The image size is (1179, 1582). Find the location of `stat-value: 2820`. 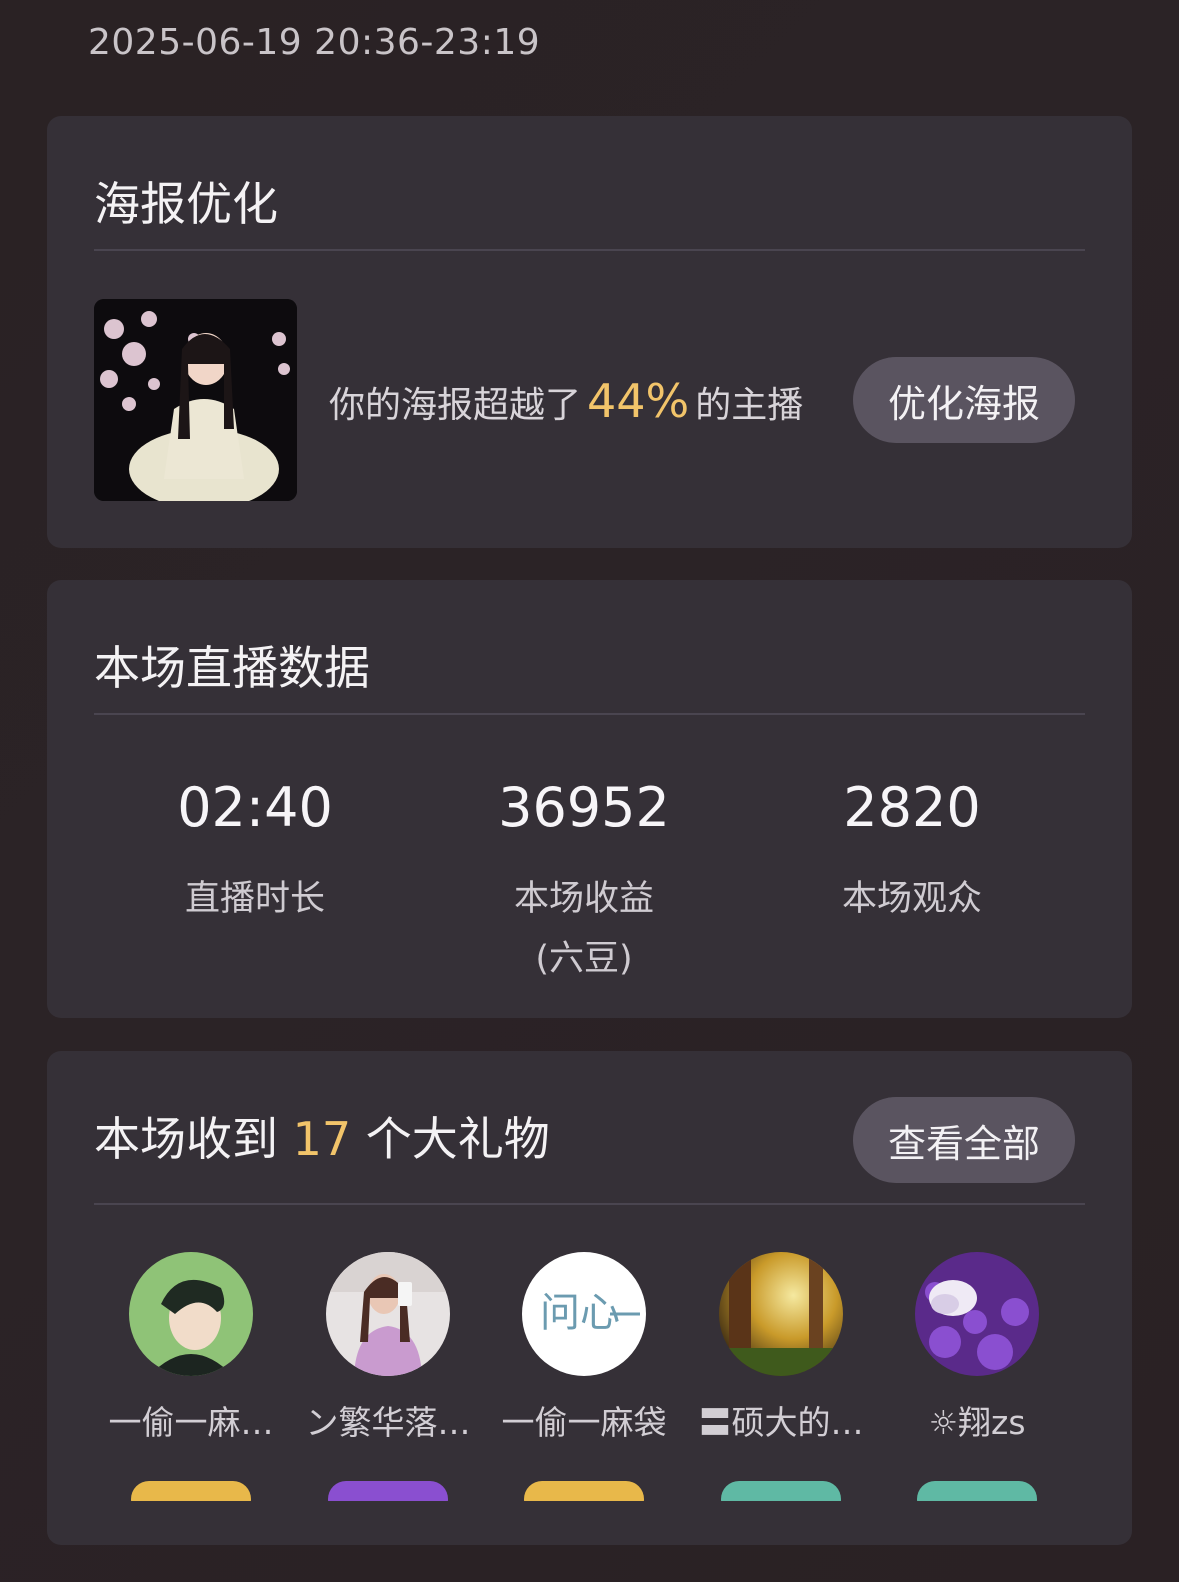

stat-value: 2820 is located at coordinates (912, 807).